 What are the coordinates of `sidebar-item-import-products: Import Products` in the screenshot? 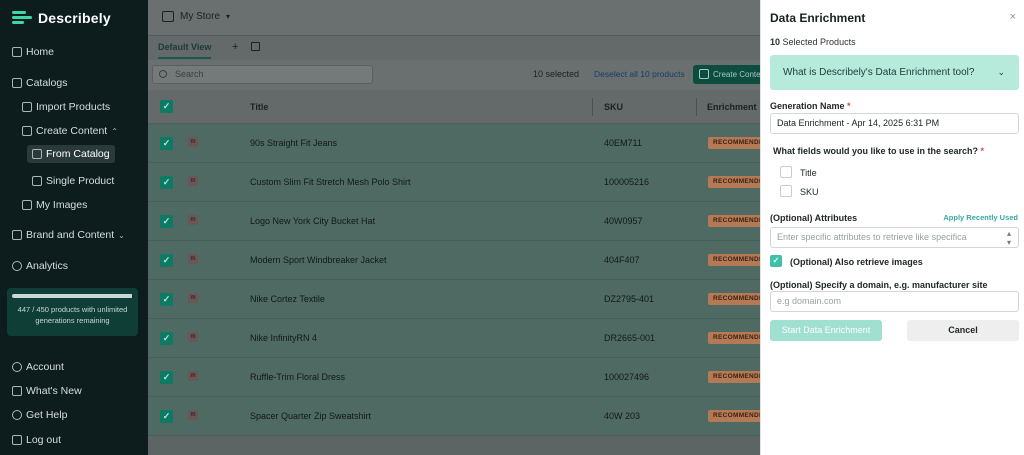 It's located at (66, 107).